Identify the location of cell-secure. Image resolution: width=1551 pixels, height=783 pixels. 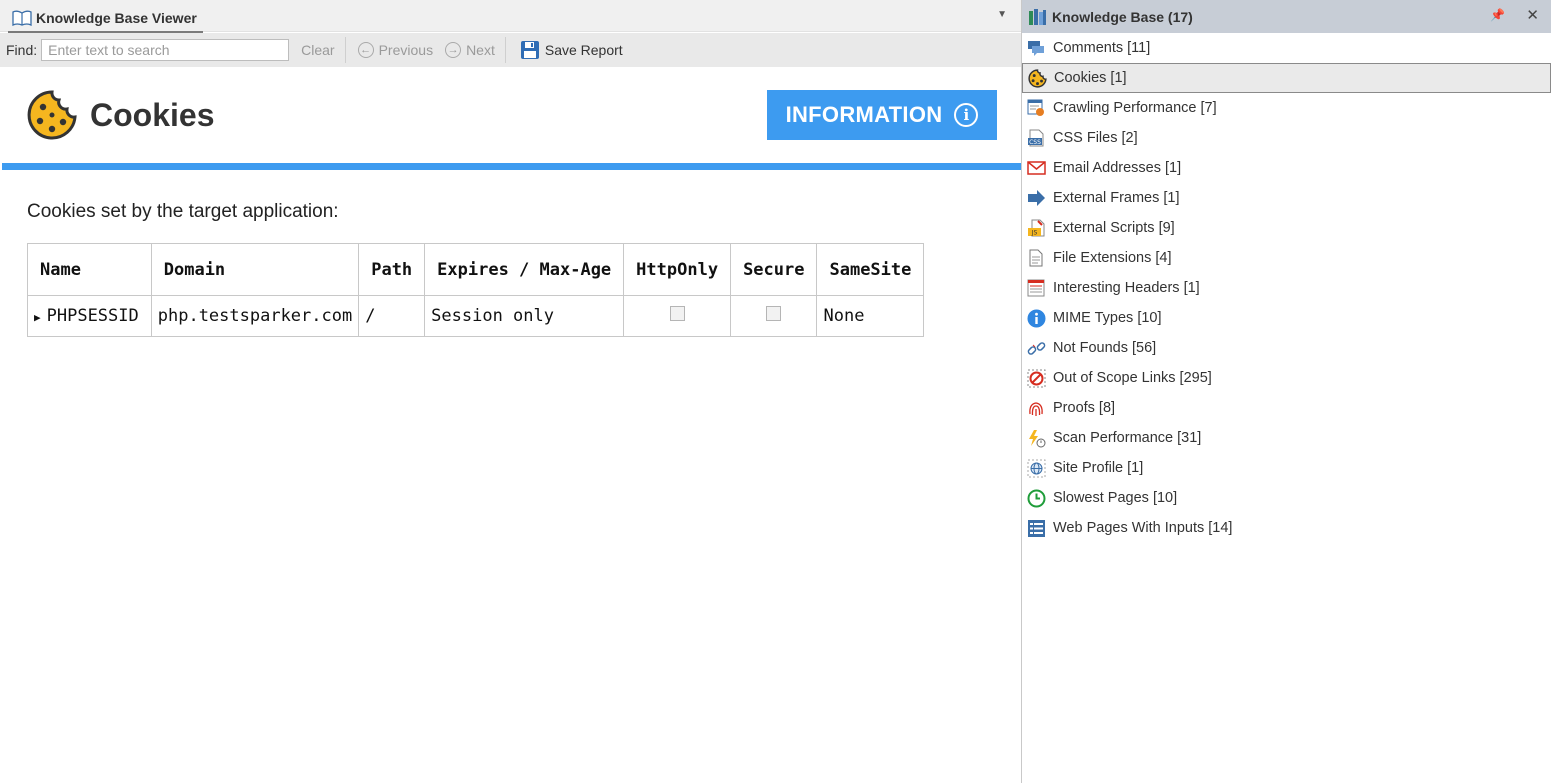
(774, 316).